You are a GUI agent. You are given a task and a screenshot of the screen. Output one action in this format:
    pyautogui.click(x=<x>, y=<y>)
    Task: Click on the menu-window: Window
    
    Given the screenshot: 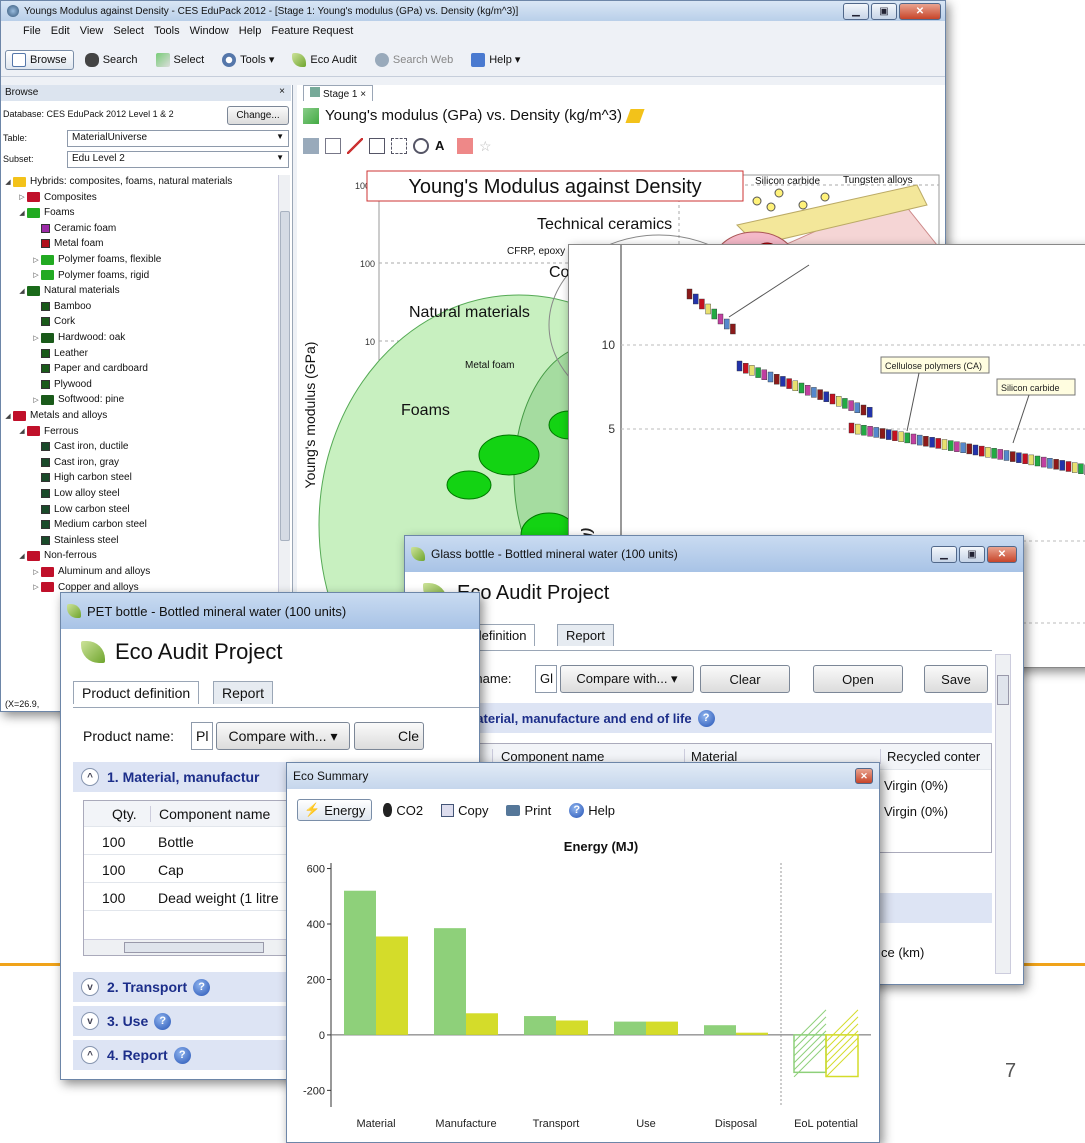 What is the action you would take?
    pyautogui.click(x=209, y=31)
    